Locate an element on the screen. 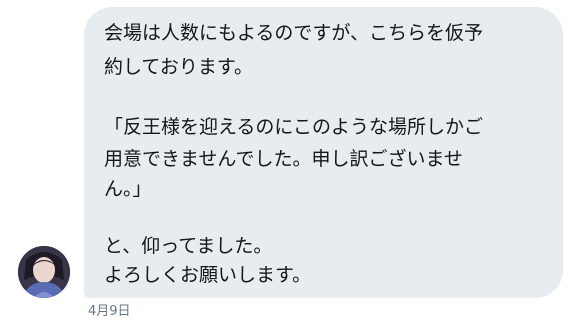 This screenshot has width=575, height=329. message-line: 会場は人数にもよるのですが、こちらを仮予 is located at coordinates (294, 33).